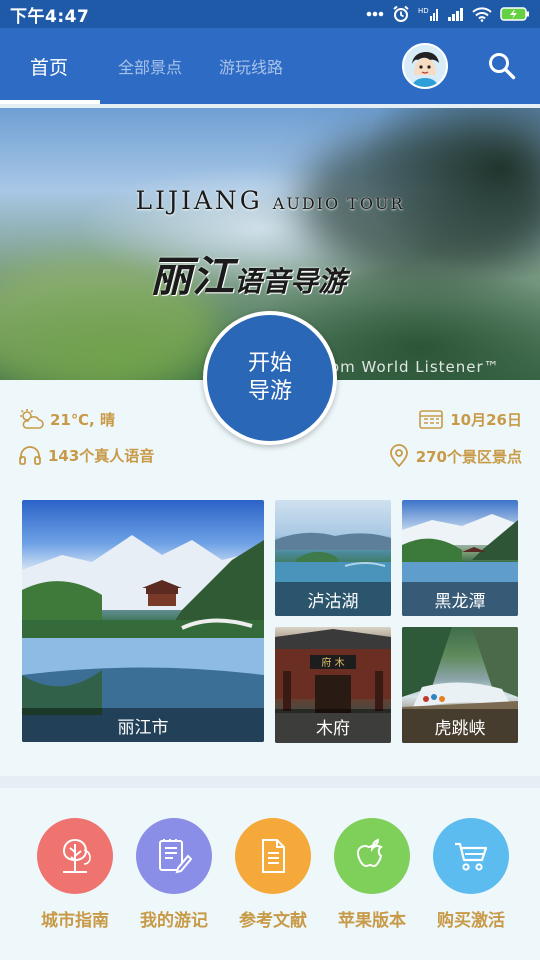 The image size is (540, 960). I want to click on hero-title-cn-rest: 语音导游, so click(290, 281).